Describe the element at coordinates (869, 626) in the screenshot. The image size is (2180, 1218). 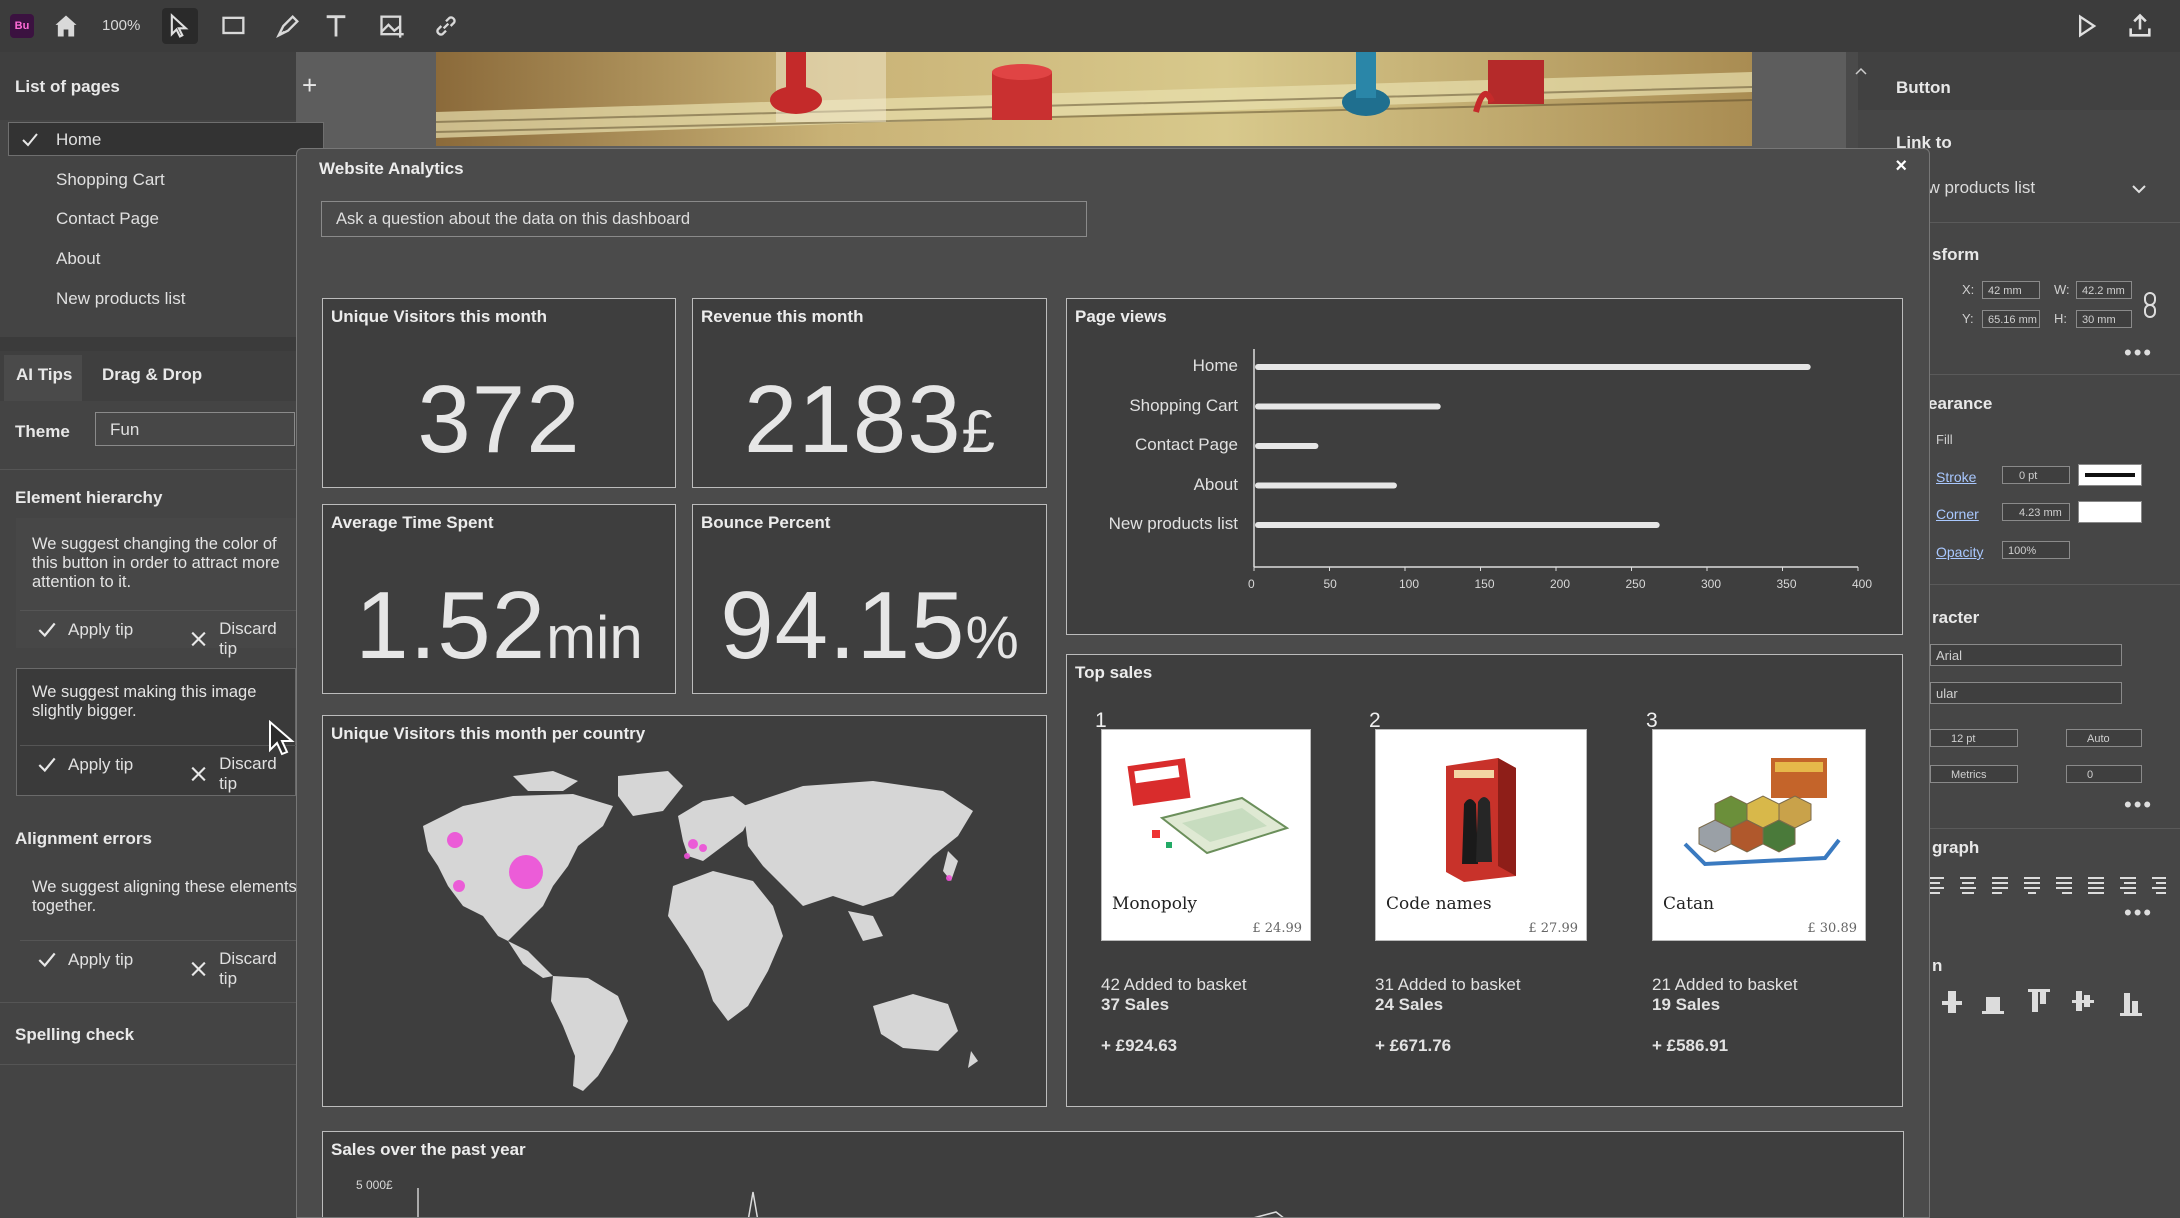
I see `bounce-value: 94.15%` at that location.